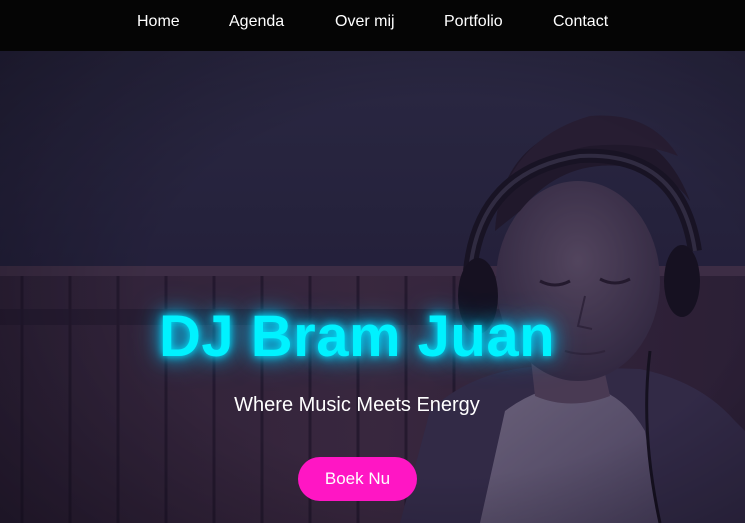 Image resolution: width=745 pixels, height=523 pixels. Describe the element at coordinates (357, 405) in the screenshot. I see `hero-subtitle: Where Music Meets Energy` at that location.